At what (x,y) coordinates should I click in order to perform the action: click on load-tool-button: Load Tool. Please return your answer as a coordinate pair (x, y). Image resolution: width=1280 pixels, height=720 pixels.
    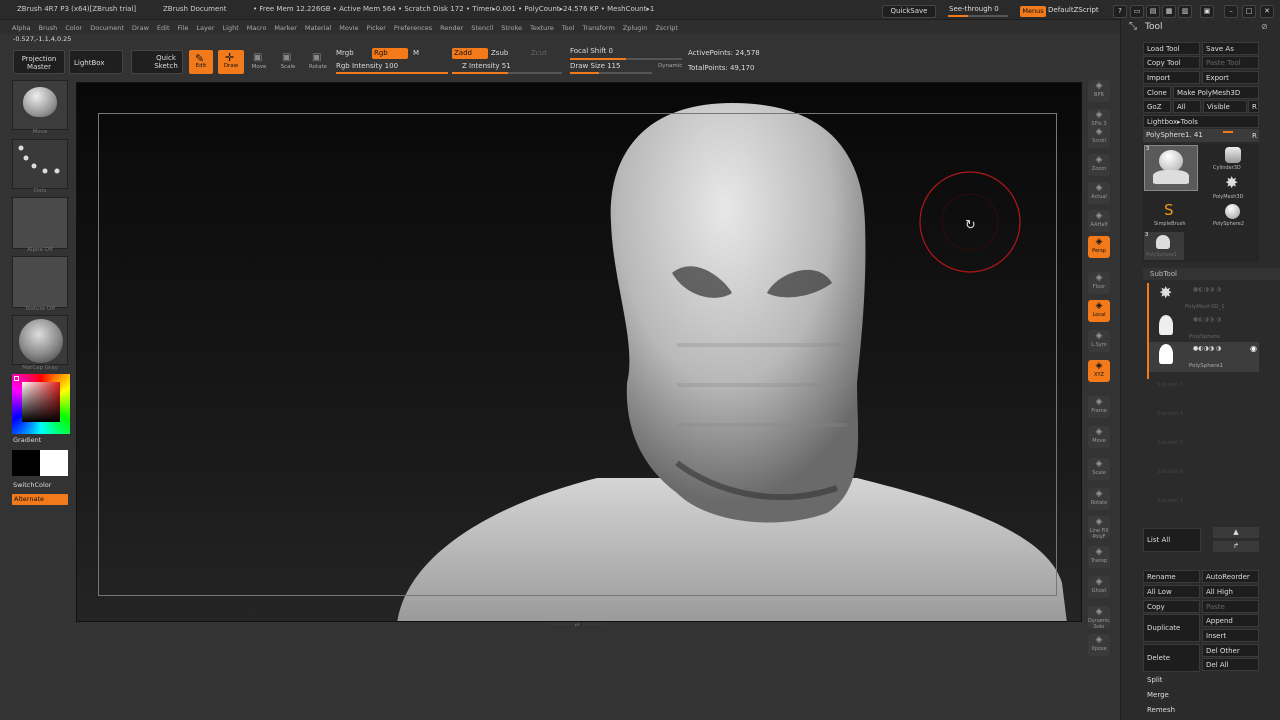
    Looking at the image, I should click on (1171, 48).